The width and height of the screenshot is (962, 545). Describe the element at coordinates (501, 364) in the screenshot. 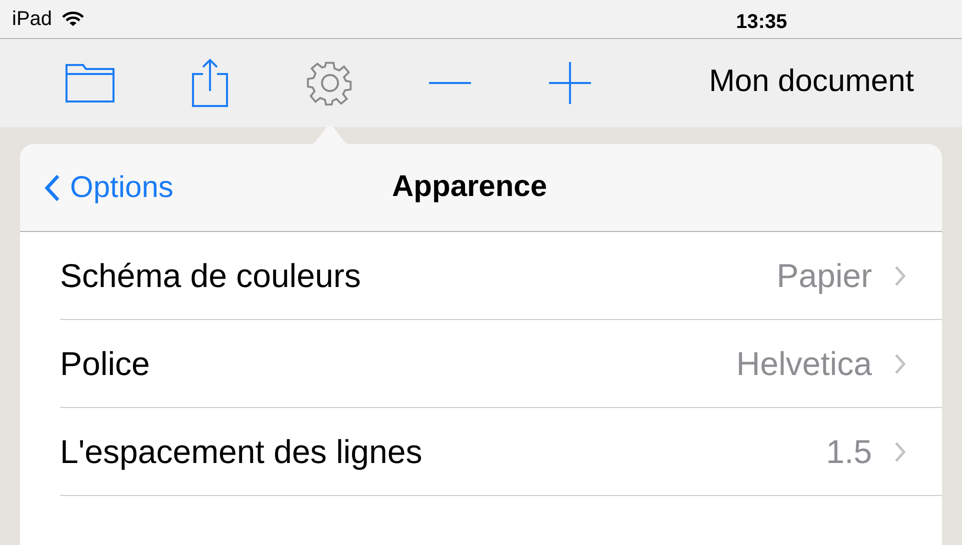

I see `settings-row: Police Helvetica` at that location.